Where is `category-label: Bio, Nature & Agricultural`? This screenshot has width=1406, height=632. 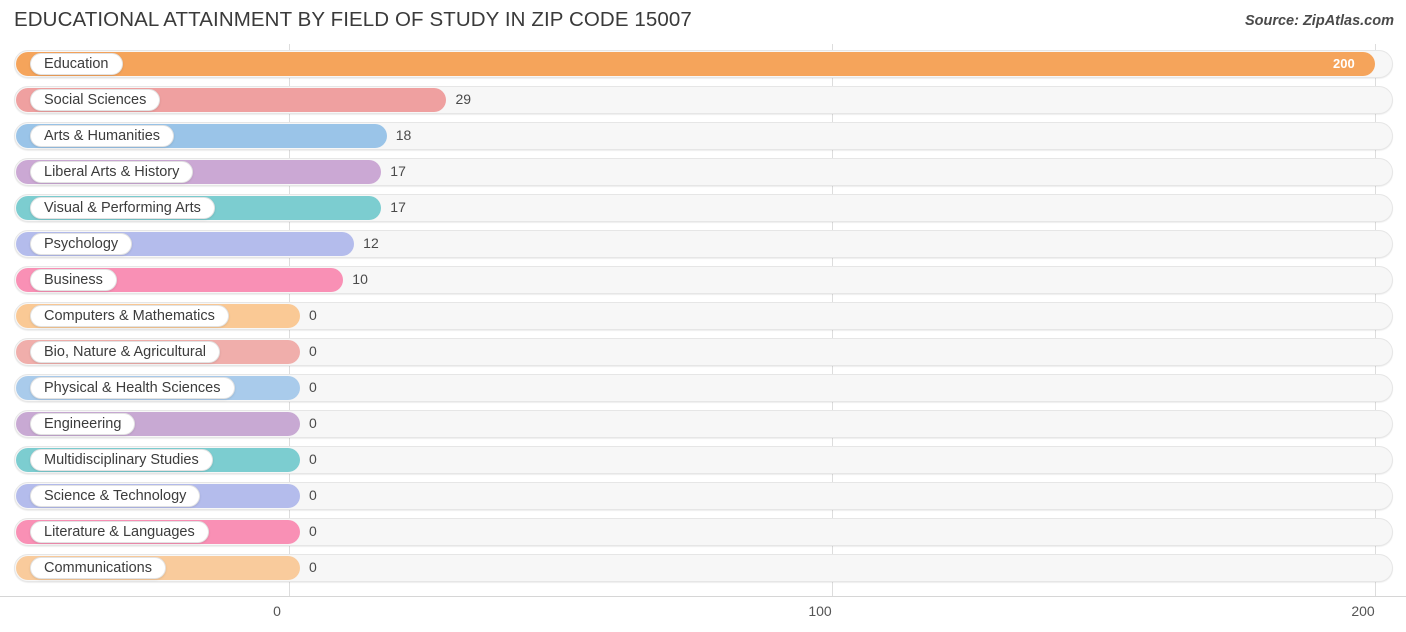
category-label: Bio, Nature & Agricultural is located at coordinates (125, 351).